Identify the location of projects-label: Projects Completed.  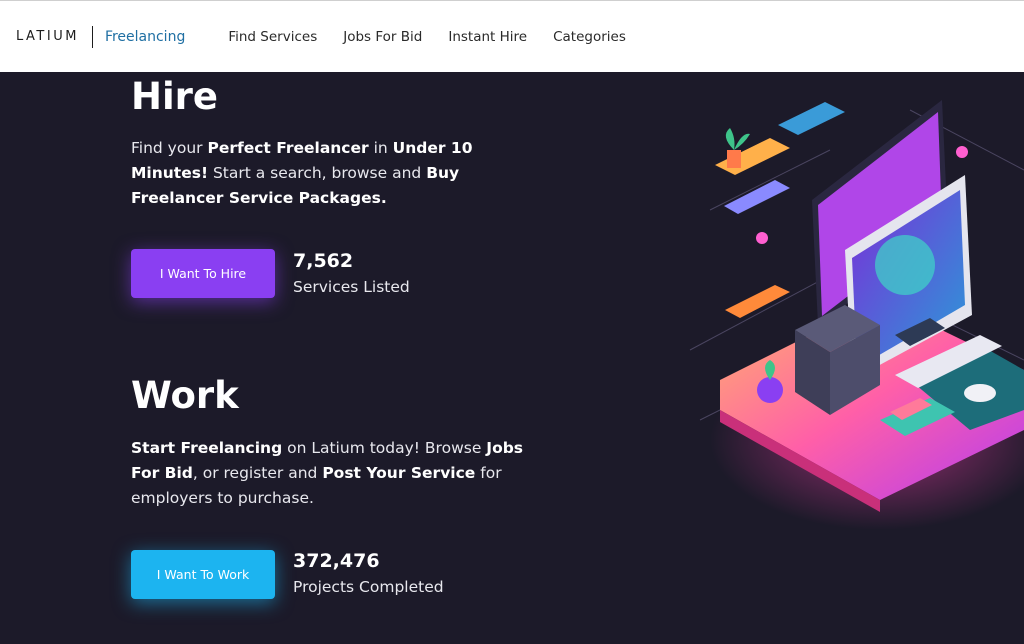
(368, 587).